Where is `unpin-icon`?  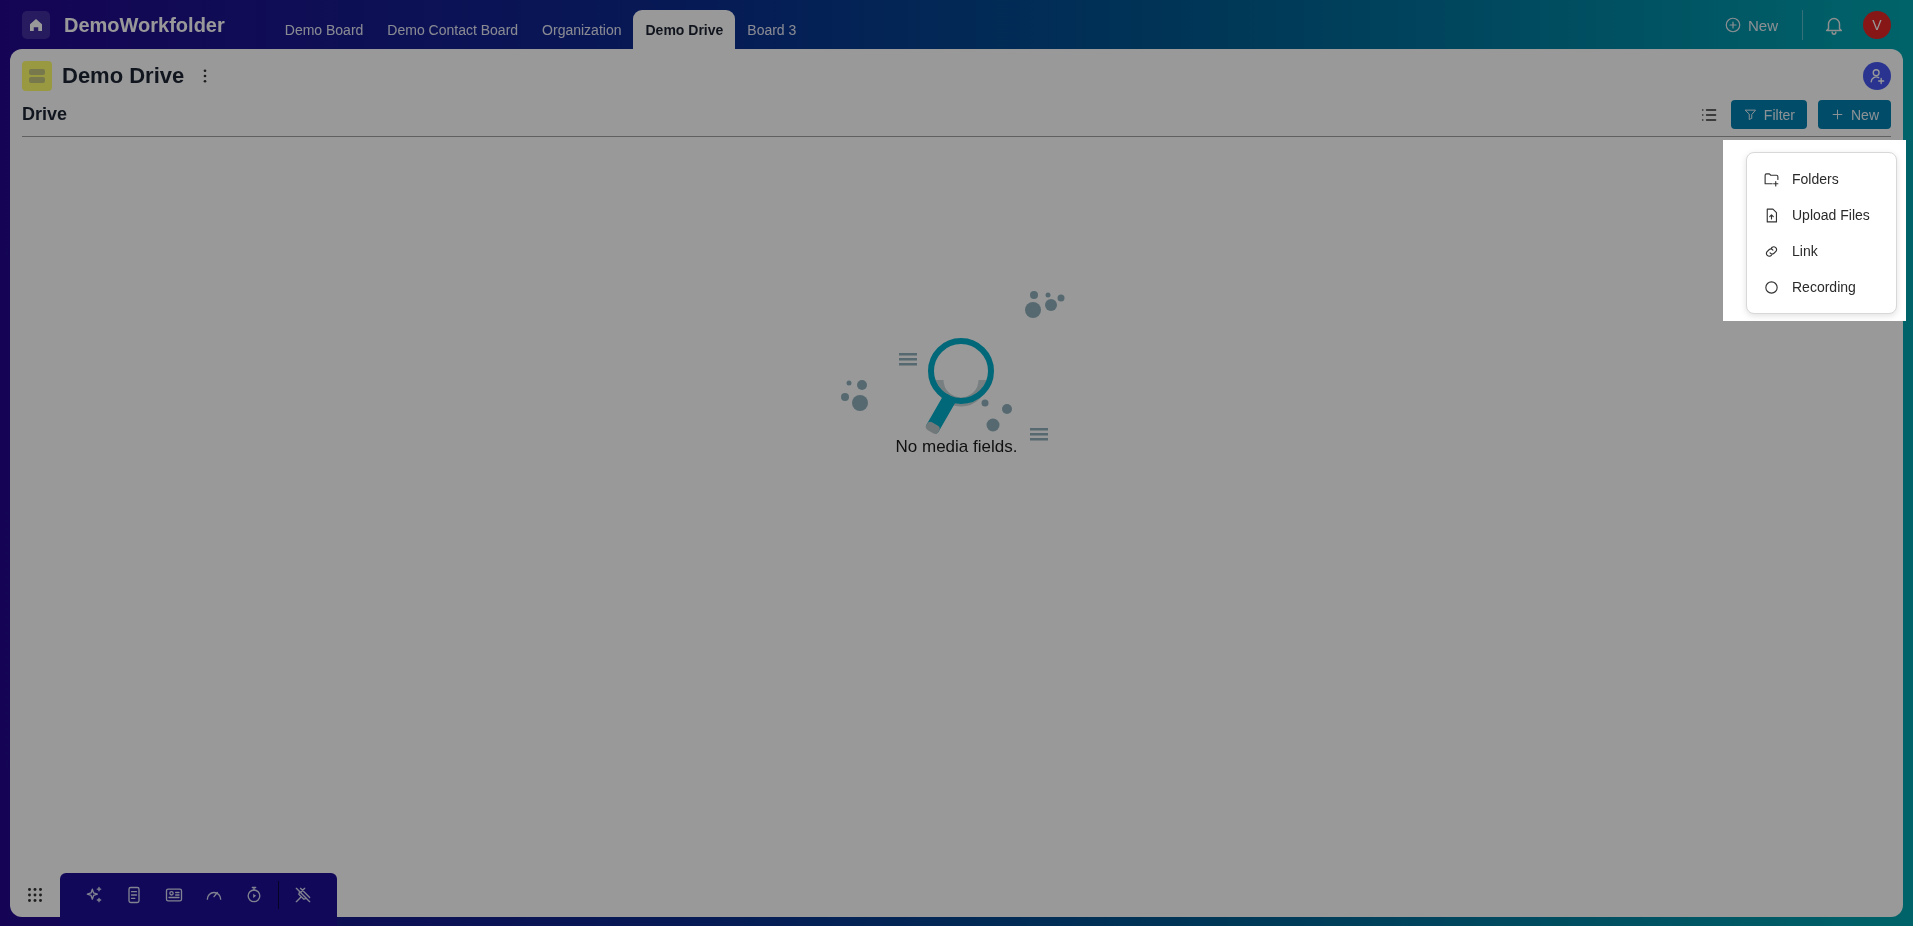
unpin-icon is located at coordinates (303, 895).